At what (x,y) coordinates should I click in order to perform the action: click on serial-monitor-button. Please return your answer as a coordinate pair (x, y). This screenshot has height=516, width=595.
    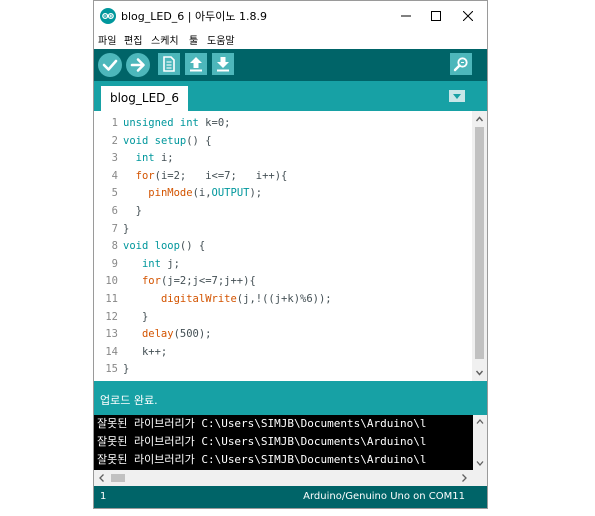
    Looking at the image, I should click on (461, 64).